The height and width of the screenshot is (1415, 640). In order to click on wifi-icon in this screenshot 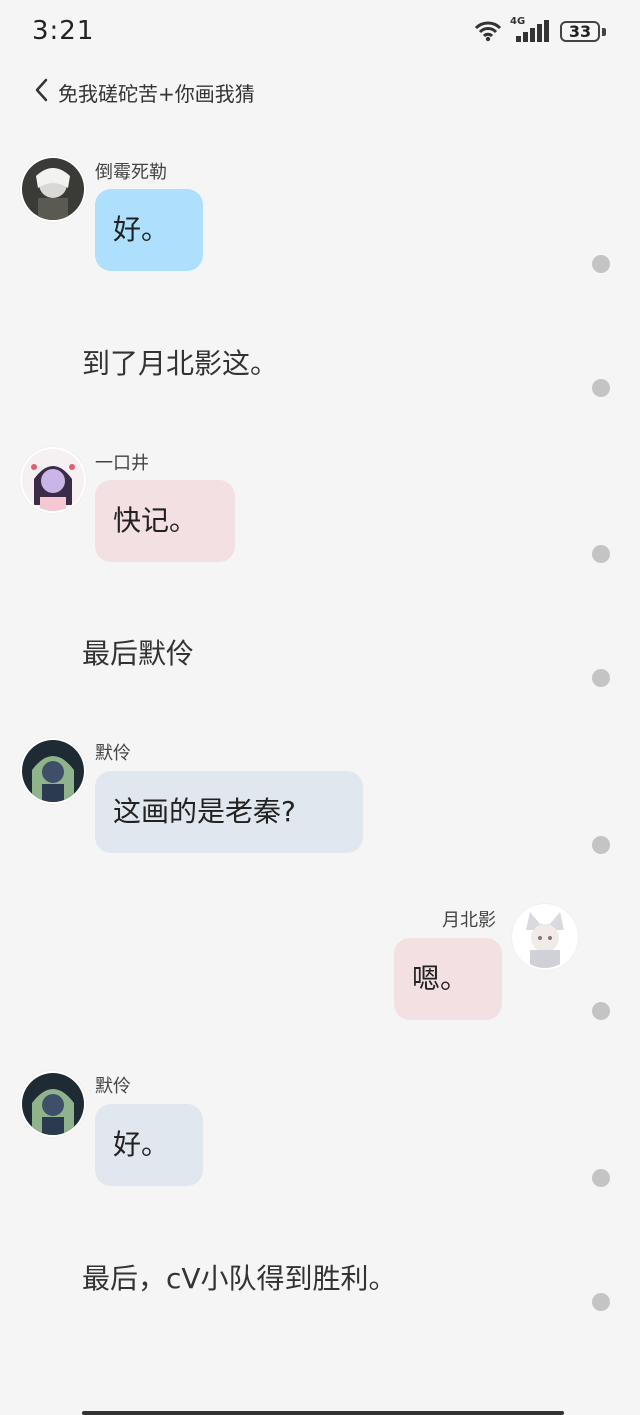, I will do `click(488, 33)`.